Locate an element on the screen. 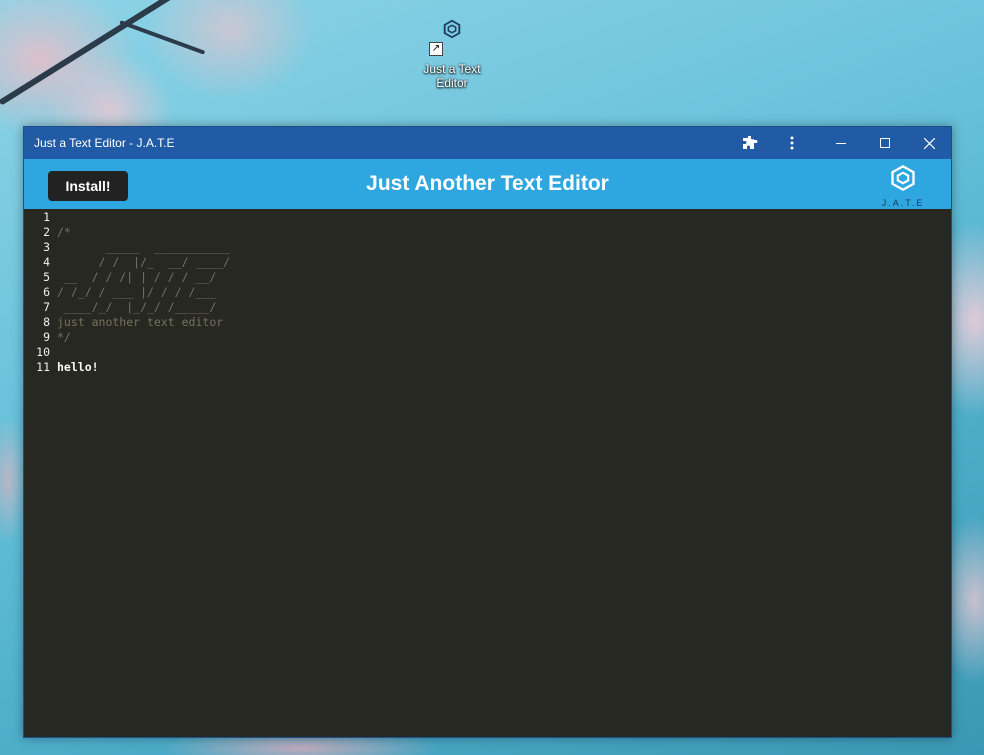  more-vertical-icon is located at coordinates (792, 143).